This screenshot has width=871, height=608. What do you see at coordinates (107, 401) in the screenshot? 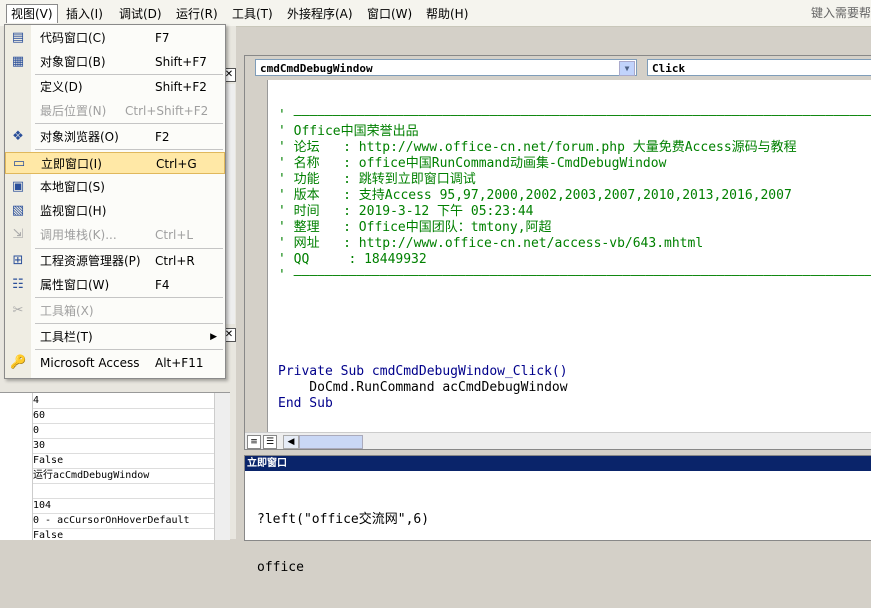
I see `property-row: 4` at bounding box center [107, 401].